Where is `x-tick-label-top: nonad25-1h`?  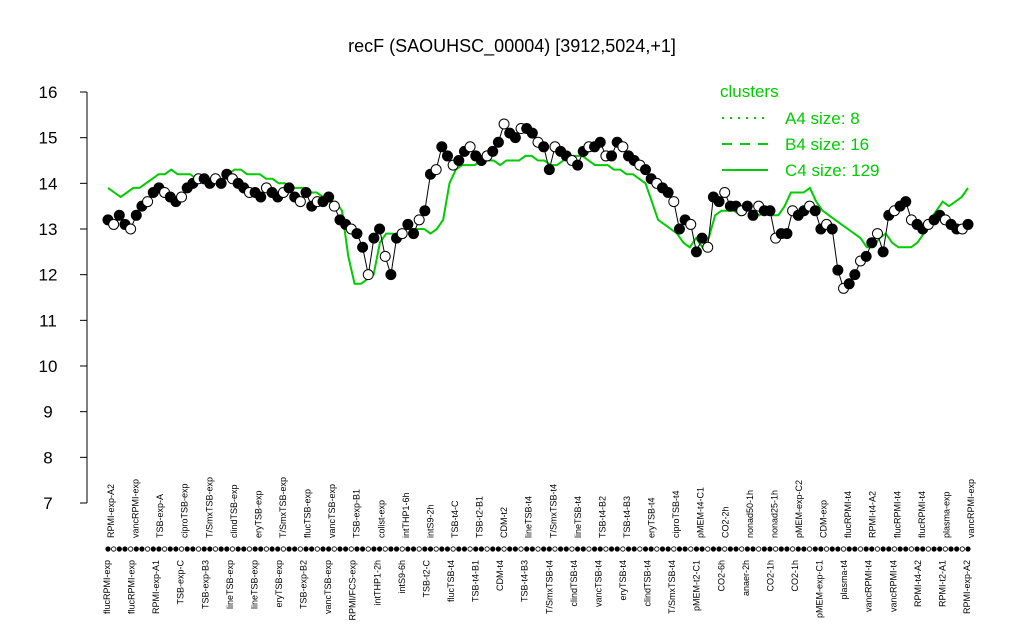 x-tick-label-top: nonad25-1h is located at coordinates (774, 514).